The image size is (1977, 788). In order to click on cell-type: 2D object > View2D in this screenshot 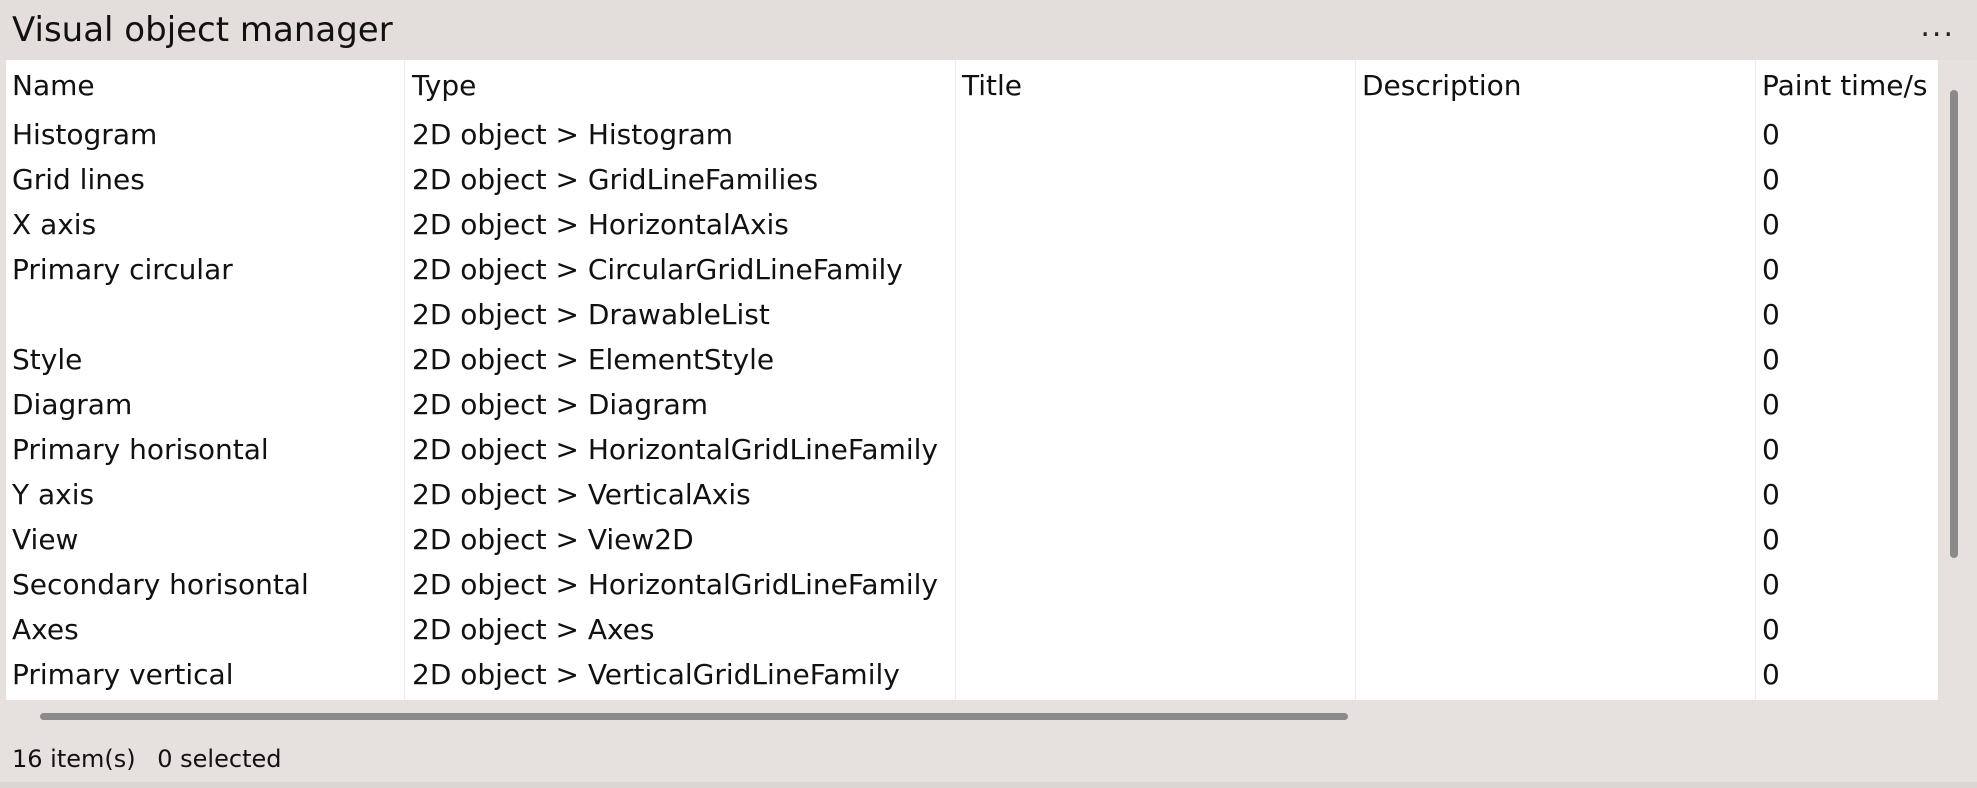, I will do `click(553, 539)`.